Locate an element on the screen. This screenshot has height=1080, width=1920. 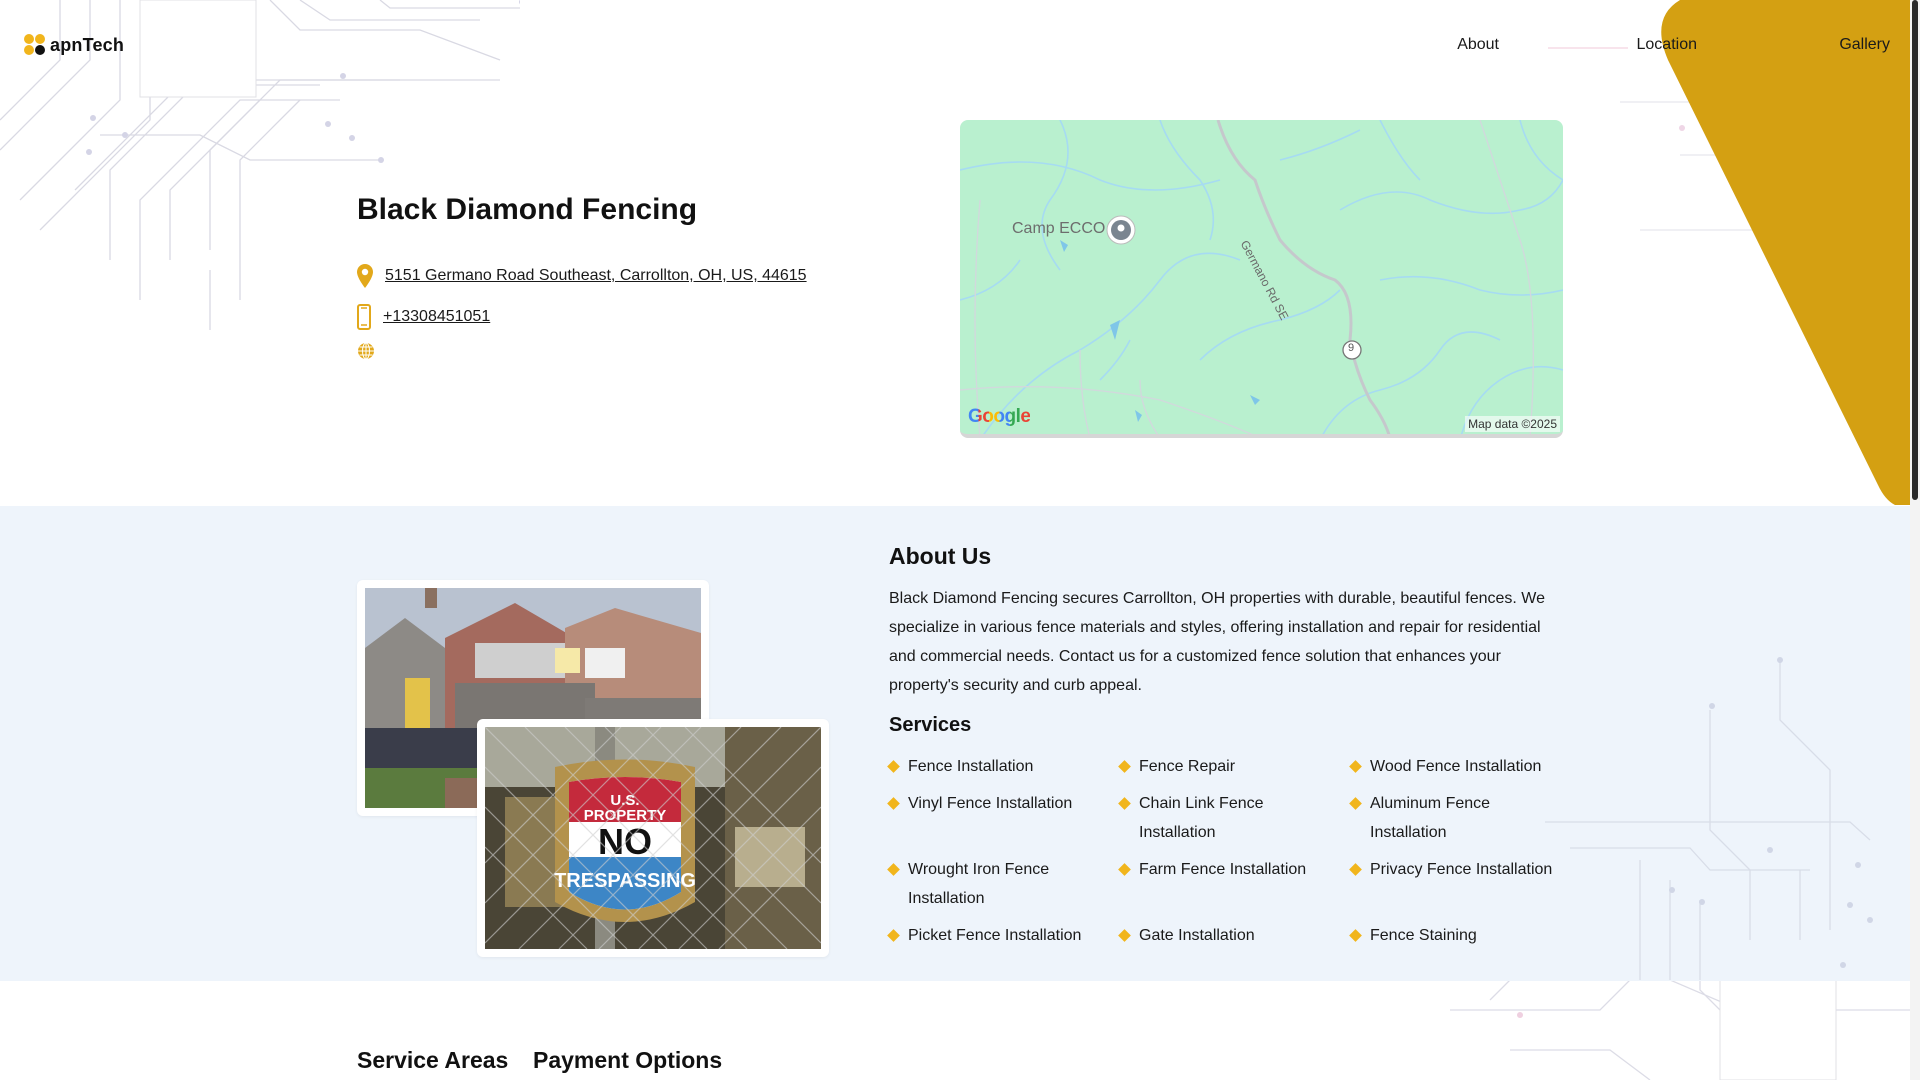
services-title: Services is located at coordinates (930, 725).